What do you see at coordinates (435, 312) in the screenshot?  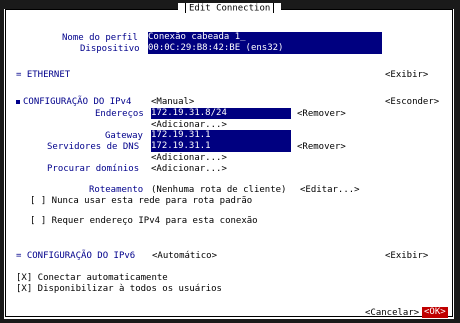 I see `ok-button: <OK>` at bounding box center [435, 312].